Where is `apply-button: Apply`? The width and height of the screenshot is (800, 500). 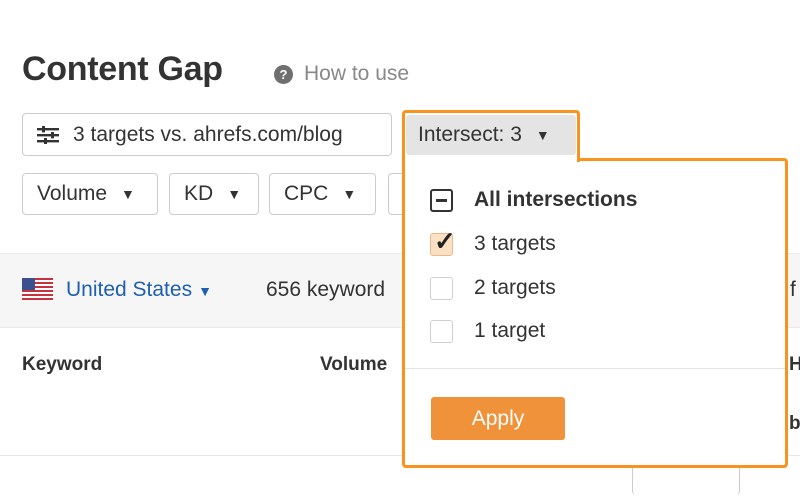 apply-button: Apply is located at coordinates (498, 418).